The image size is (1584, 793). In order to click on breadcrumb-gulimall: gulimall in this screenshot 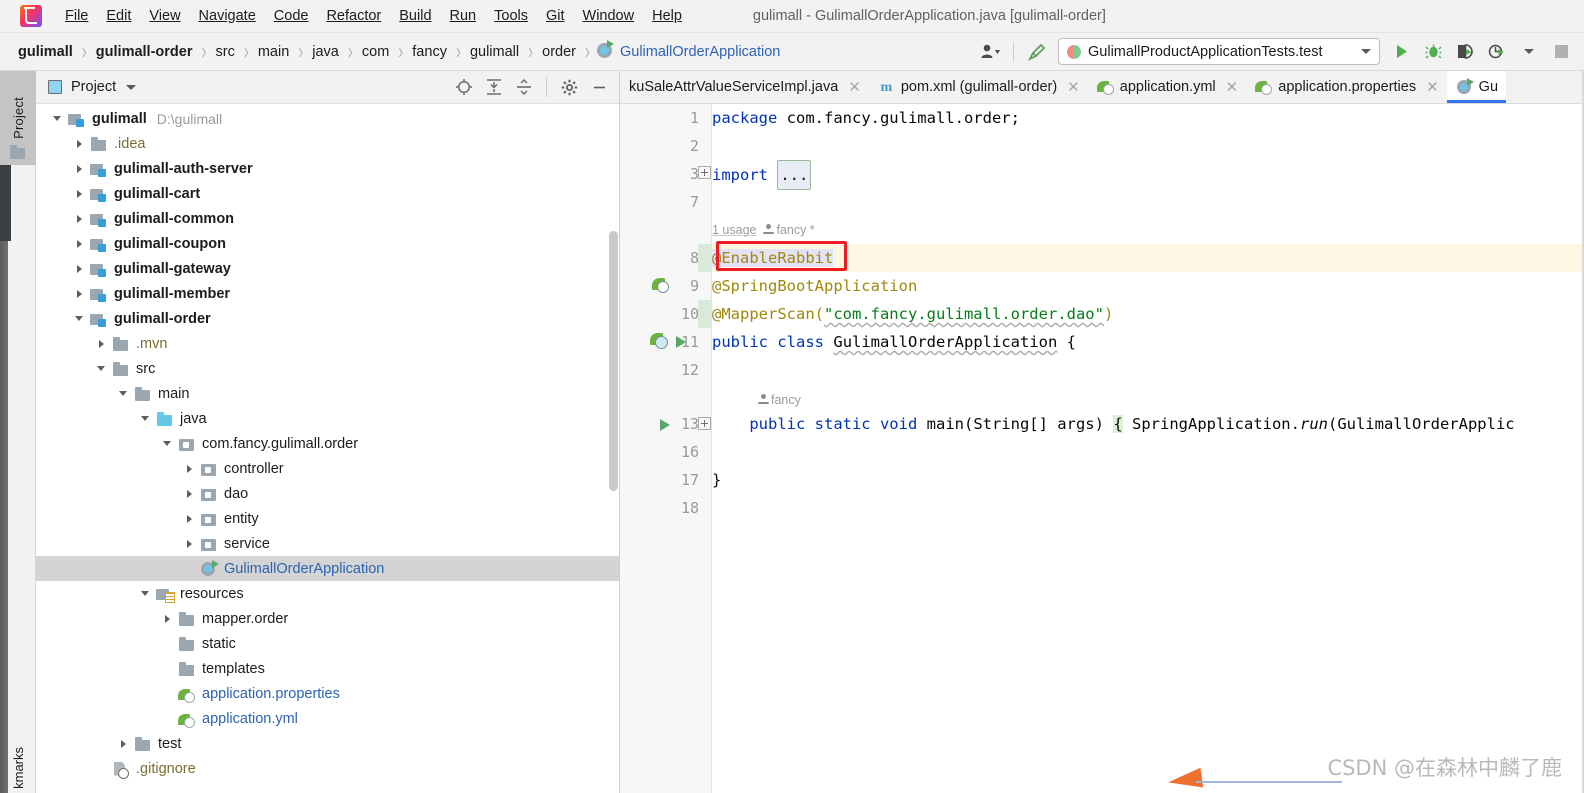, I will do `click(45, 52)`.